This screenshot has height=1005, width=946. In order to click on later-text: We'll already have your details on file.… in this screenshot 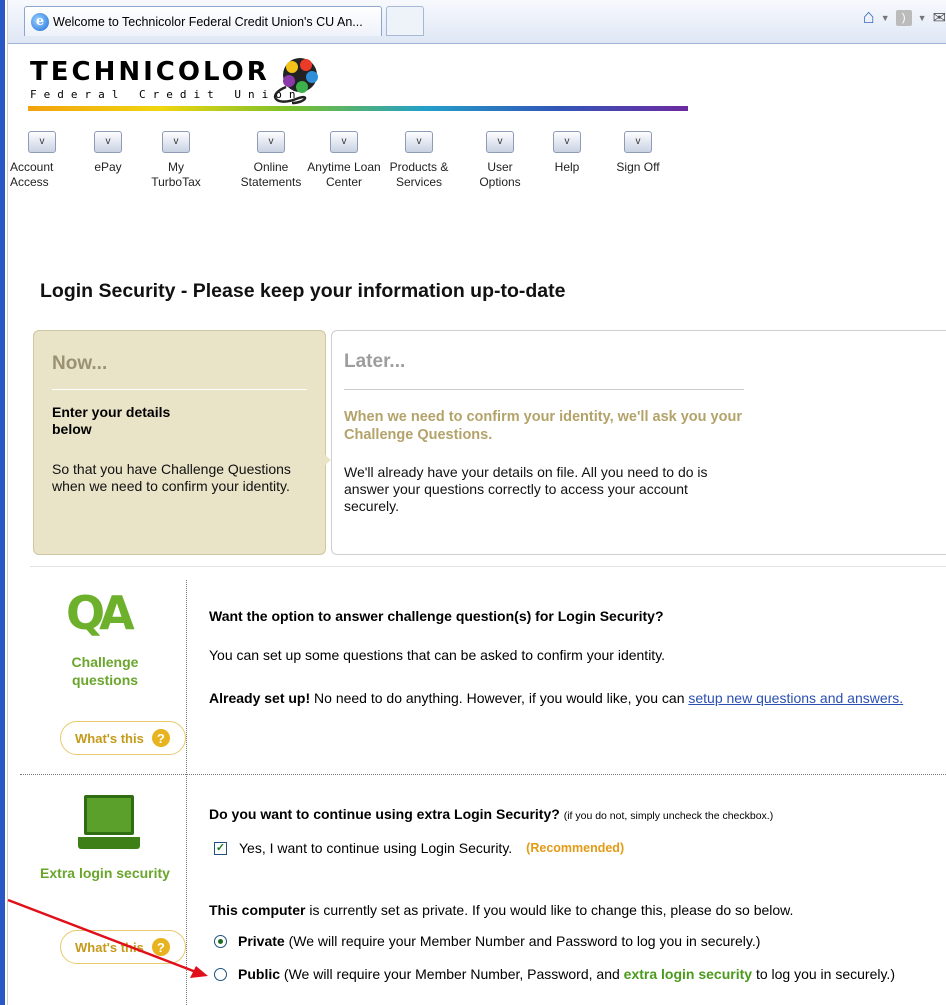, I will do `click(526, 489)`.